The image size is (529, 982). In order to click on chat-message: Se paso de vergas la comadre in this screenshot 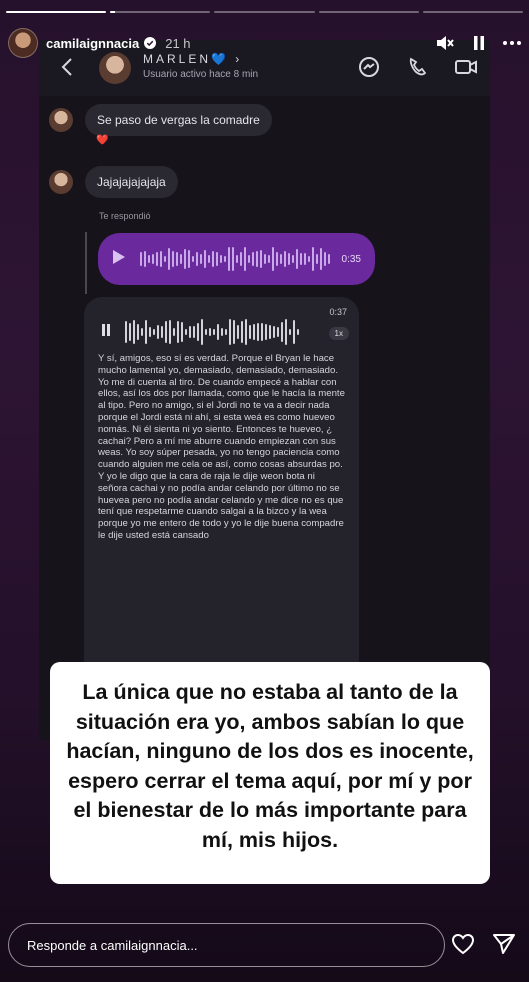, I will do `click(160, 120)`.